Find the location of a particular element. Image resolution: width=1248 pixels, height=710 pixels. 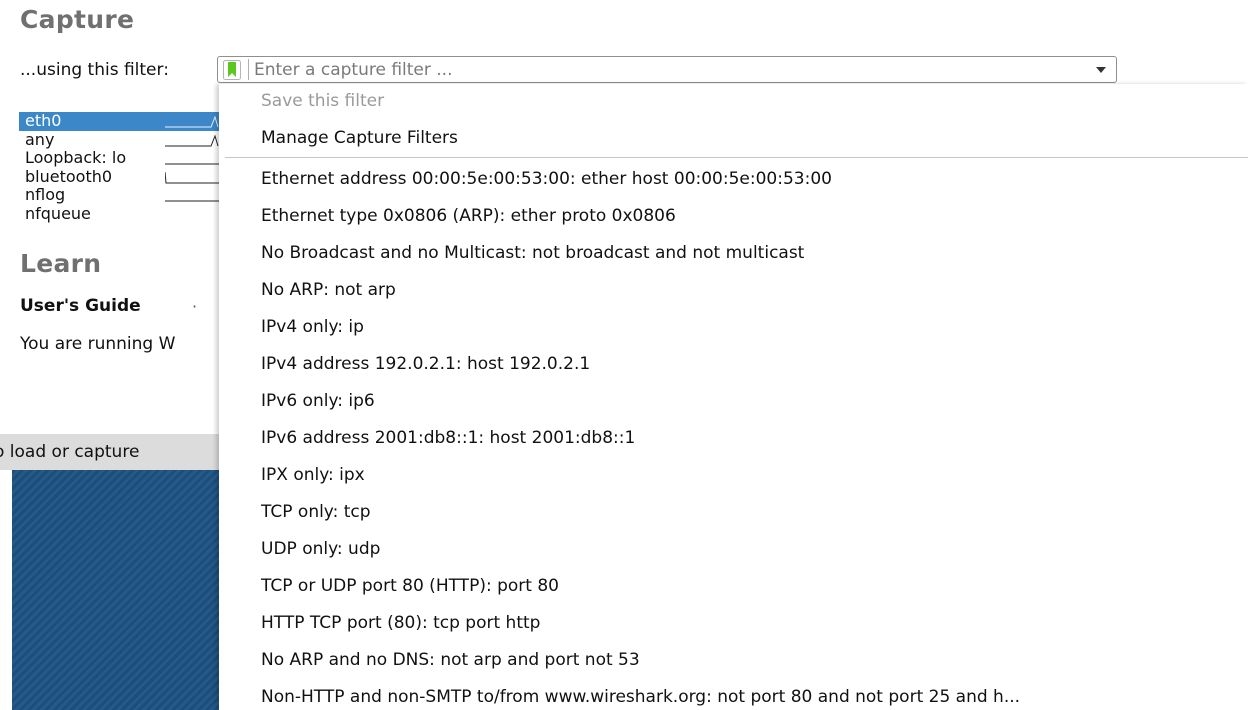

interface-item-nflog: nflog is located at coordinates (119, 195).